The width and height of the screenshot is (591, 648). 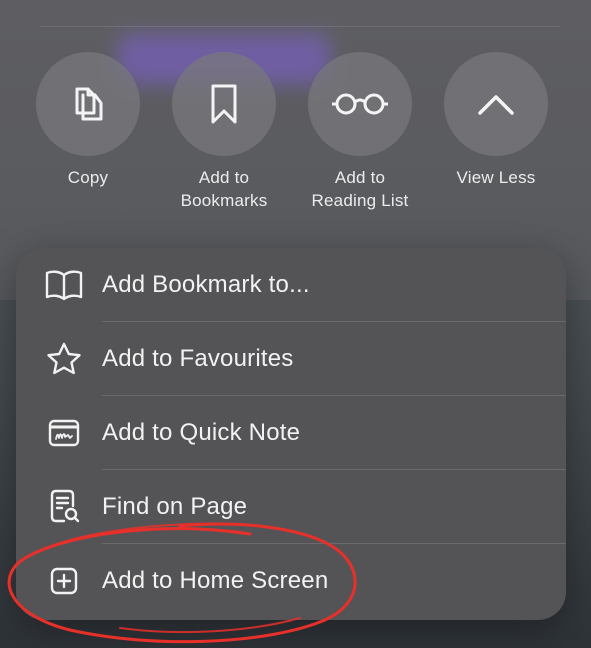 I want to click on book-icon, so click(x=64, y=285).